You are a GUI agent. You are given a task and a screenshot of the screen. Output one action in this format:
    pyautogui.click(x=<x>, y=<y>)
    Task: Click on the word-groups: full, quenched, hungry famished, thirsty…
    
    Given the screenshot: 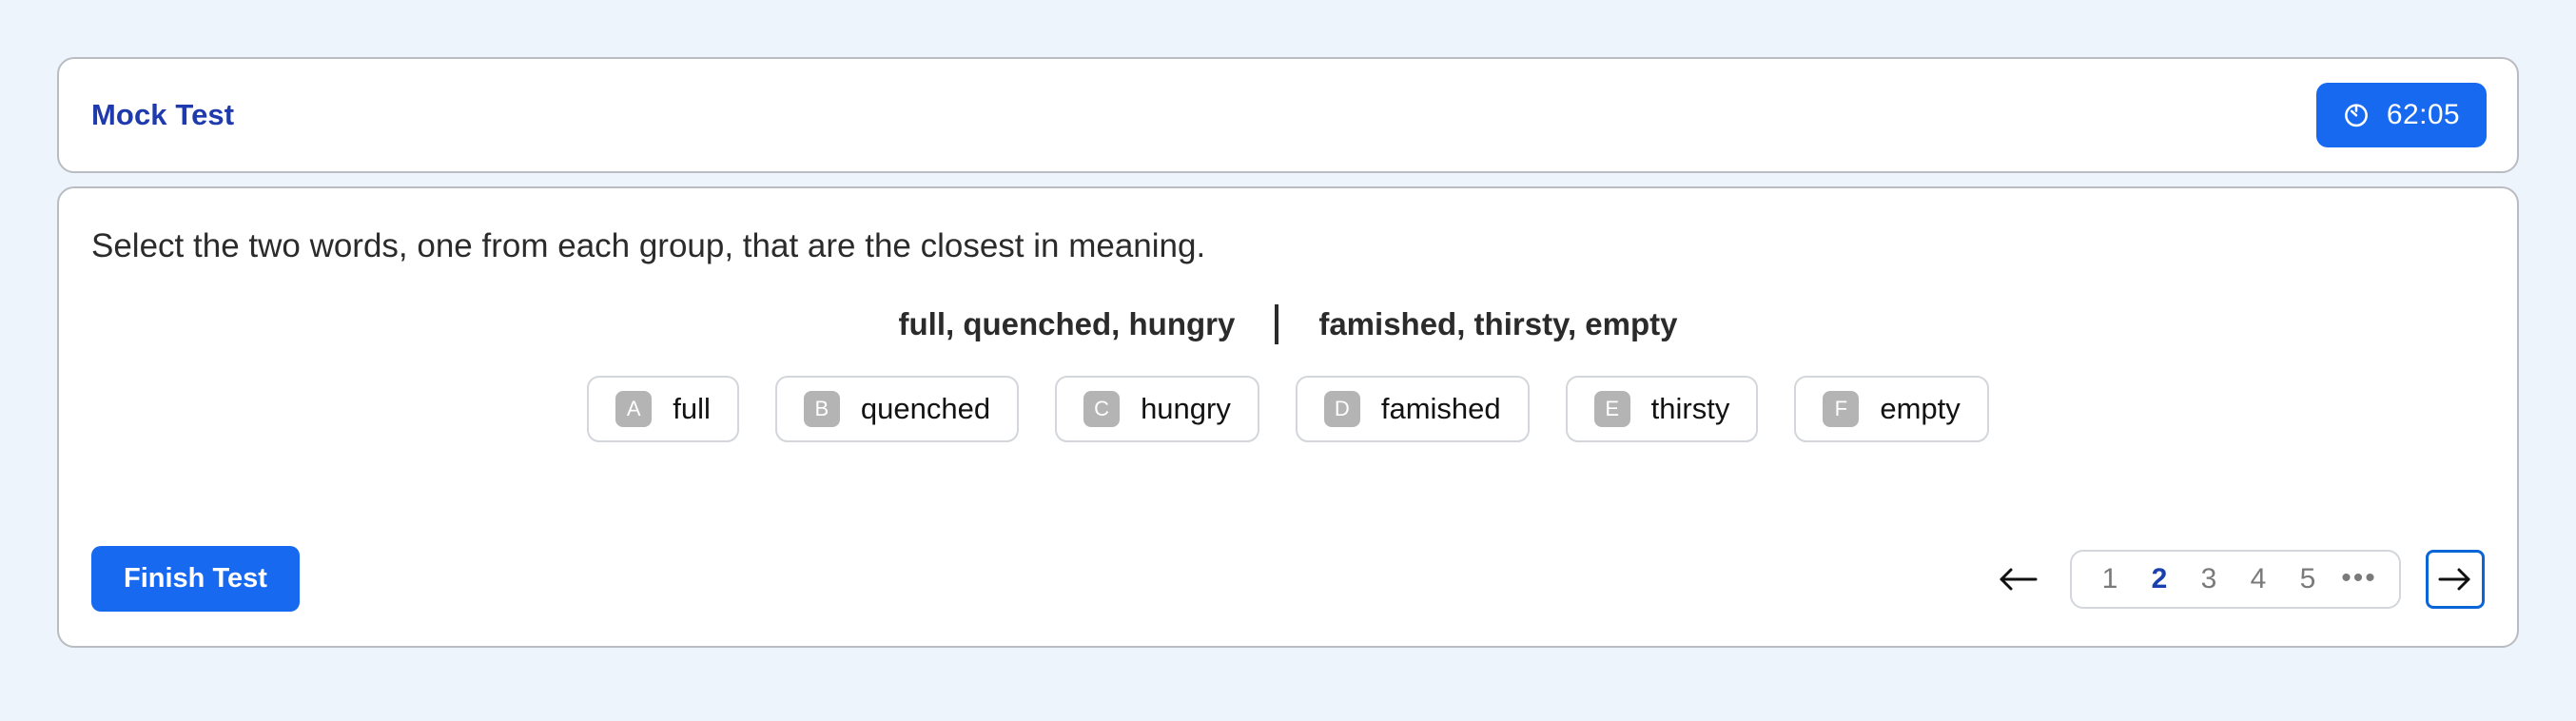 What is the action you would take?
    pyautogui.click(x=1288, y=324)
    